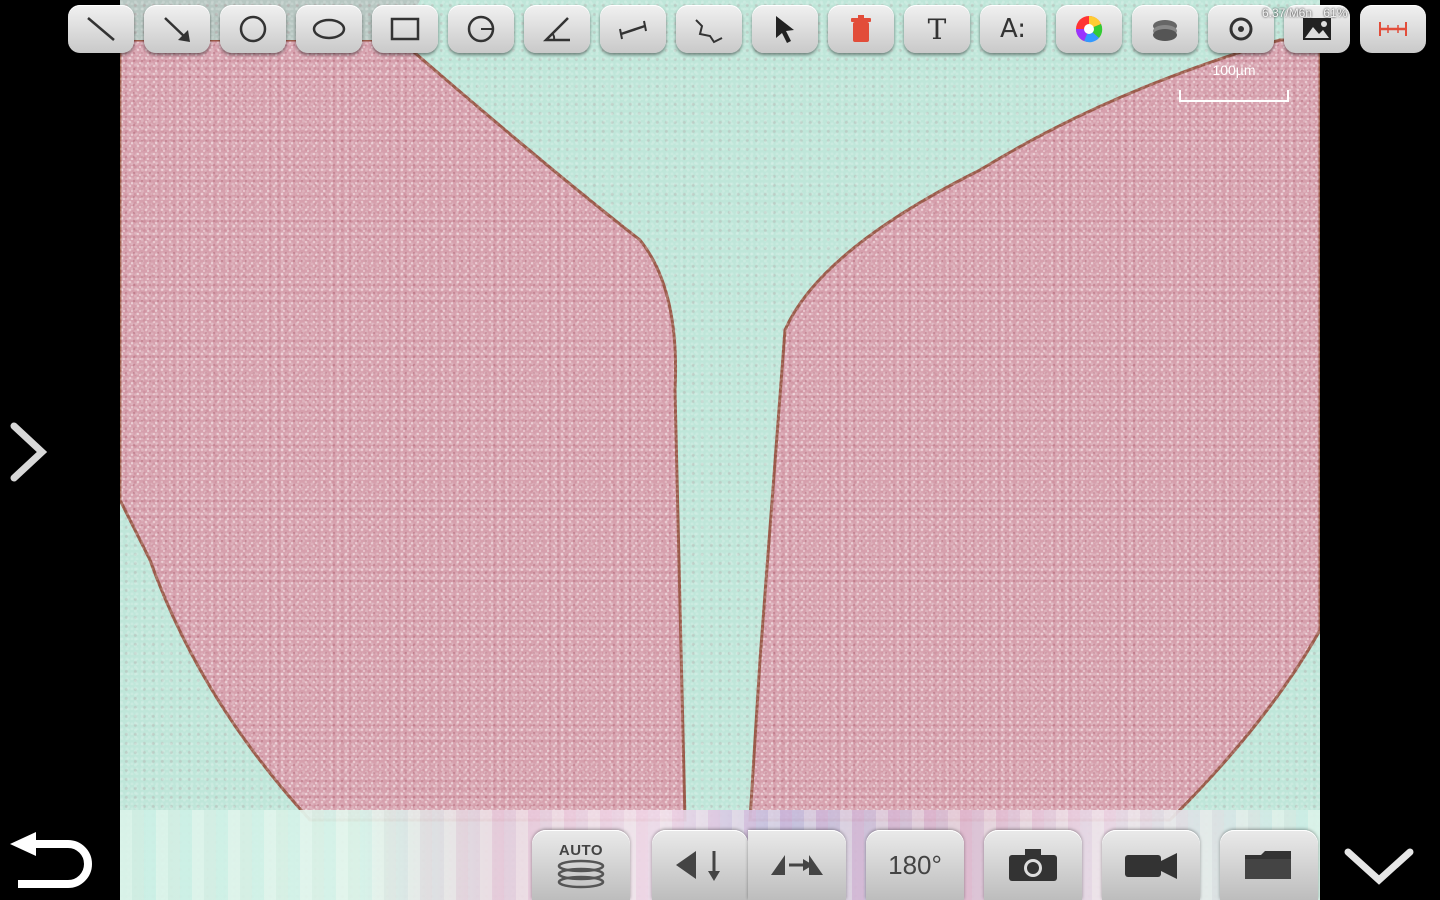 This screenshot has height=900, width=1440. I want to click on line-icon, so click(101, 29).